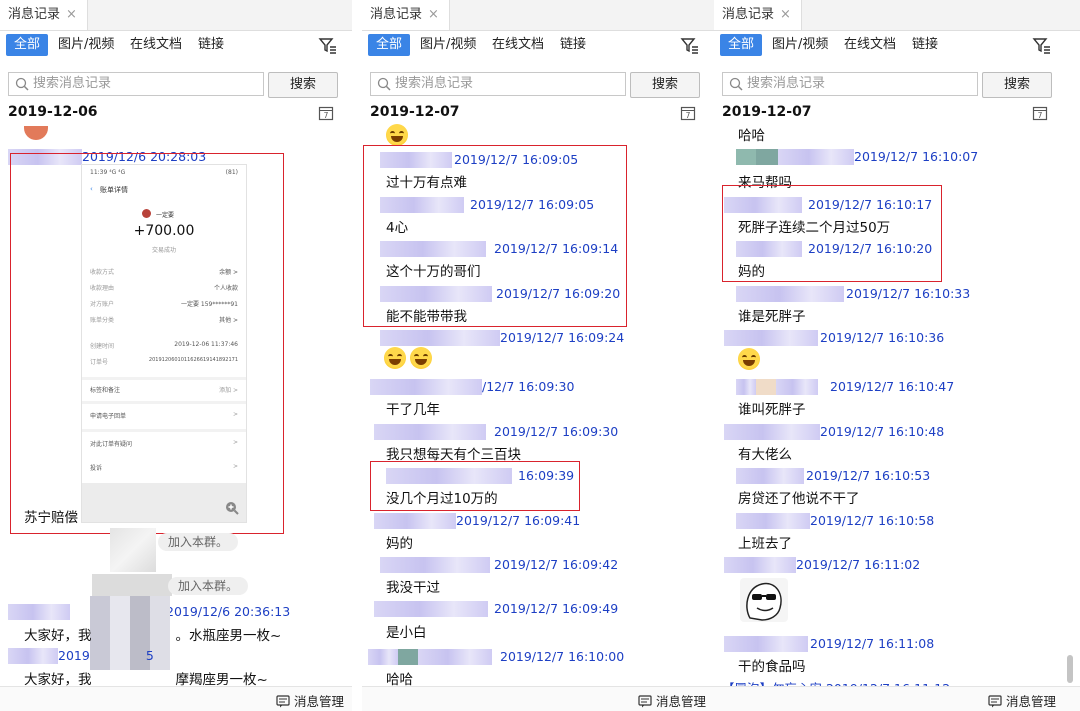 This screenshot has width=1080, height=711. What do you see at coordinates (845, 385) in the screenshot?
I see `message-meta: 2019/12/7 16:10:47` at bounding box center [845, 385].